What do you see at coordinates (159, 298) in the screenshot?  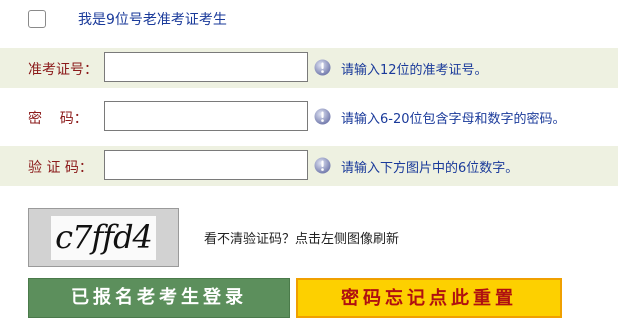 I see `login-button: 已报名老考生登录` at bounding box center [159, 298].